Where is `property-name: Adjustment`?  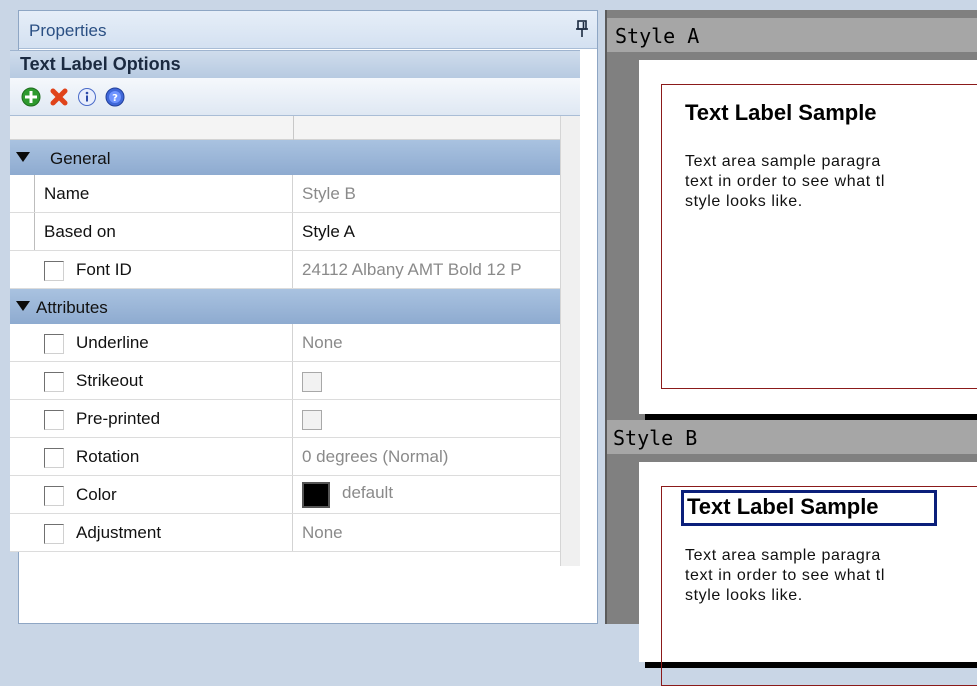
property-name: Adjustment is located at coordinates (119, 532).